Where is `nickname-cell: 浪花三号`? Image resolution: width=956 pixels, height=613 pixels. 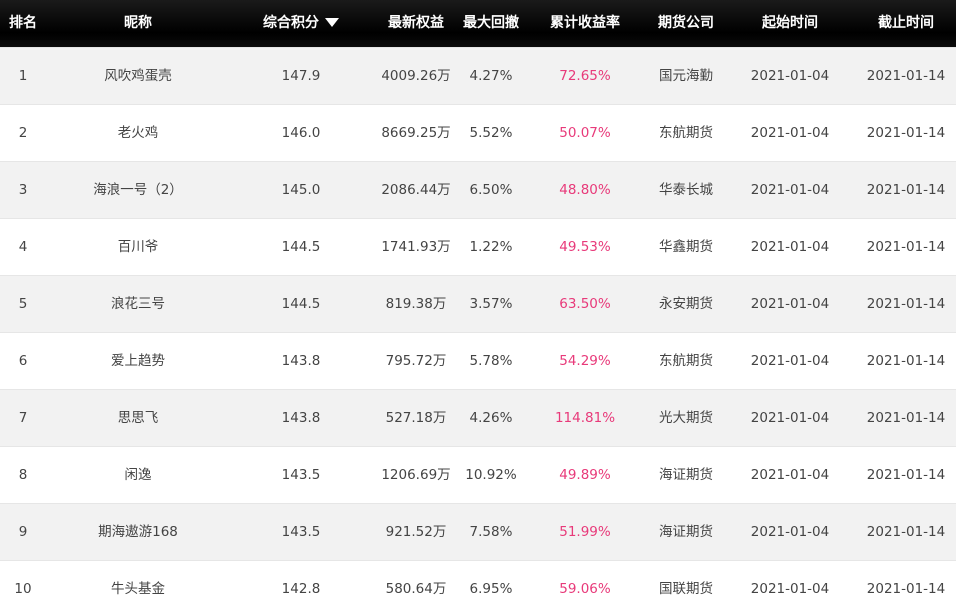
nickname-cell: 浪花三号 is located at coordinates (138, 304).